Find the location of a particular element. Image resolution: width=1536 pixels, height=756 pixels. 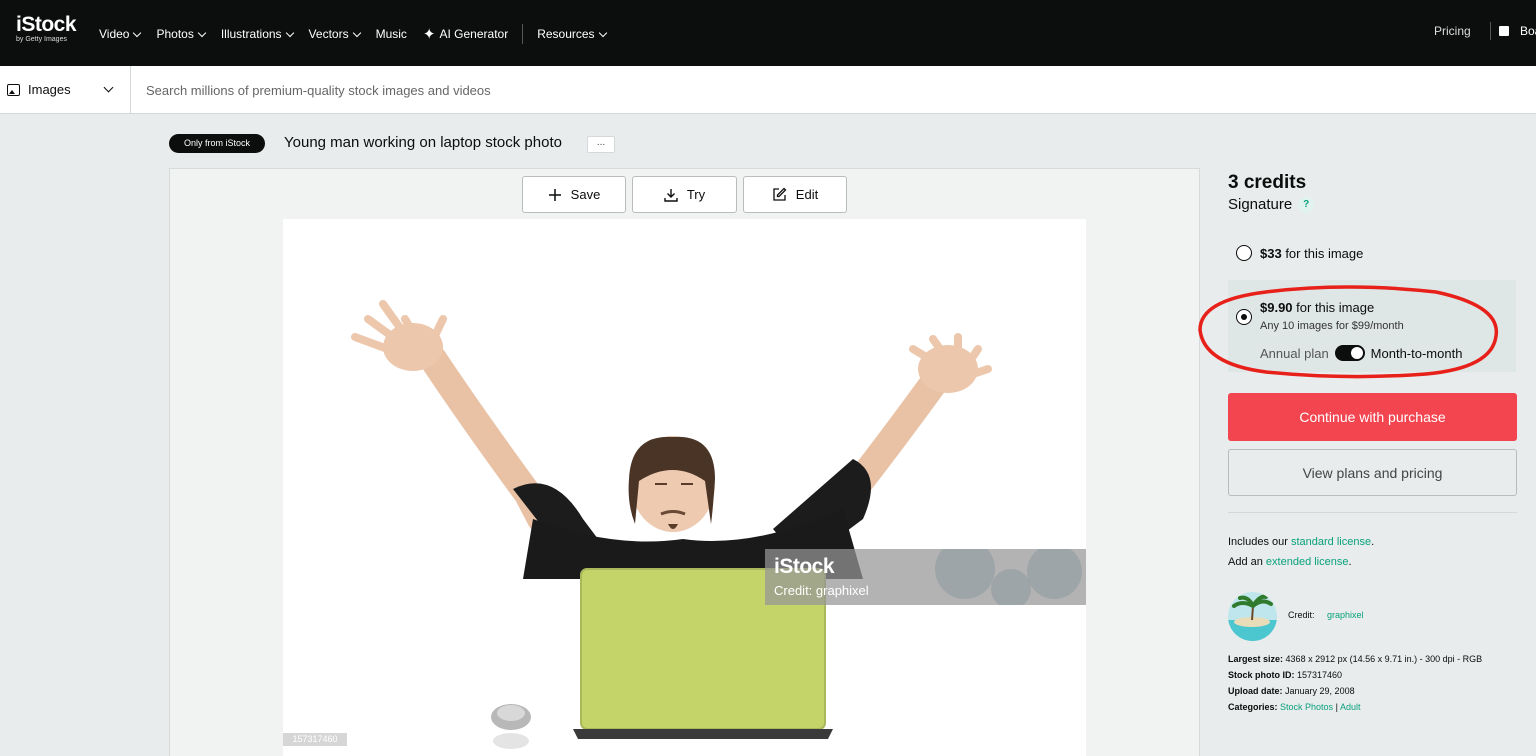

plus-icon is located at coordinates (555, 195).